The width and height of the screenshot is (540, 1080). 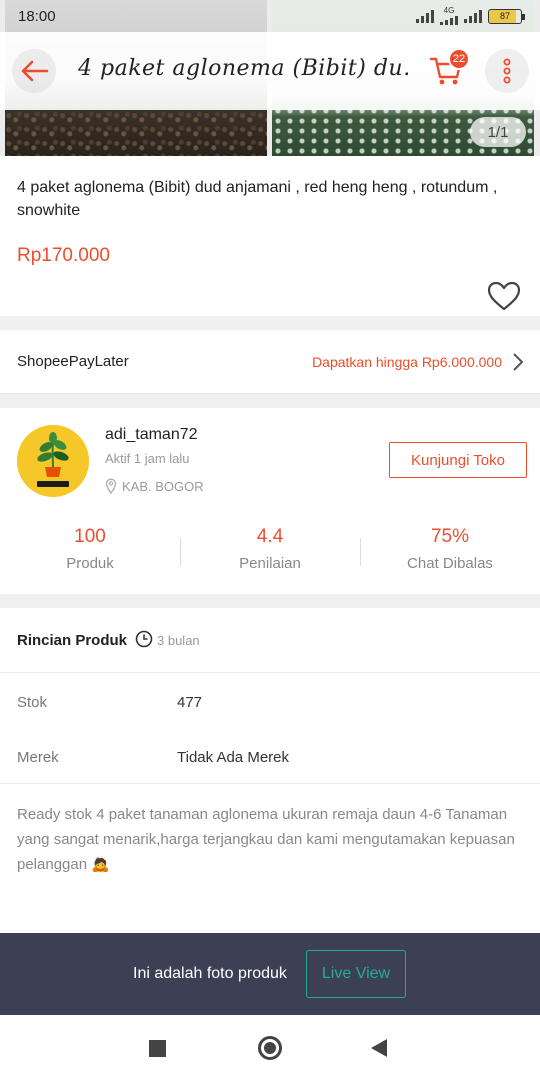 I want to click on network-type: 4G, so click(x=449, y=10).